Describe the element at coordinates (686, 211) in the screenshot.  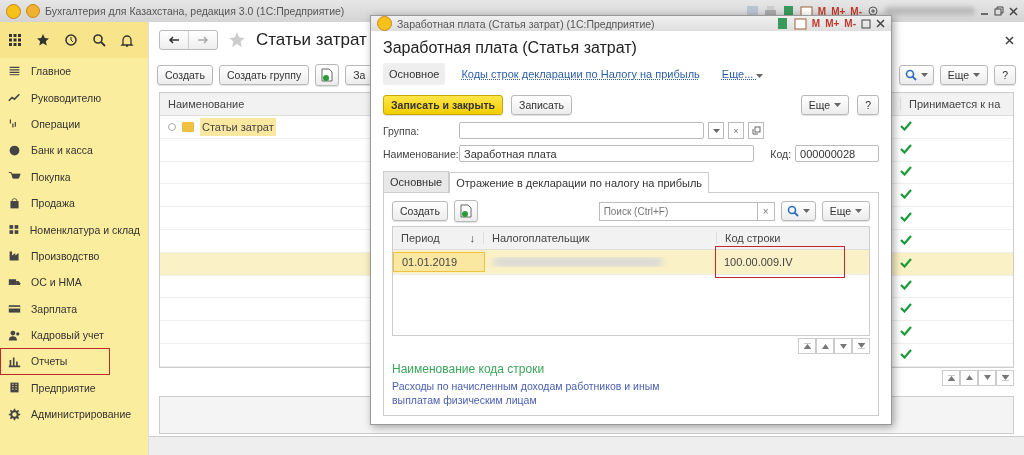
I see `search-field: Поиск (Ctrl+F) ×` at that location.